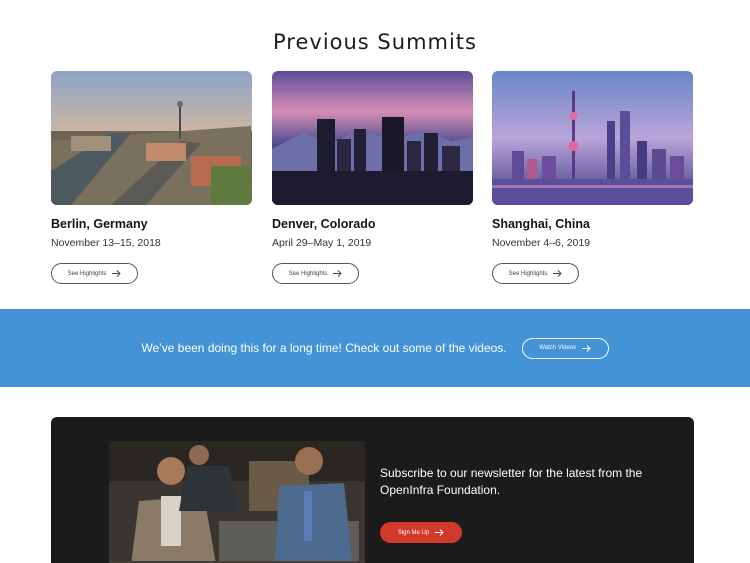 This screenshot has width=750, height=563. What do you see at coordinates (592, 138) in the screenshot?
I see `shanghai-image` at bounding box center [592, 138].